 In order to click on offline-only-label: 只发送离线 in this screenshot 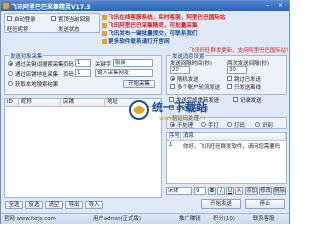, I will do `click(247, 88)`.